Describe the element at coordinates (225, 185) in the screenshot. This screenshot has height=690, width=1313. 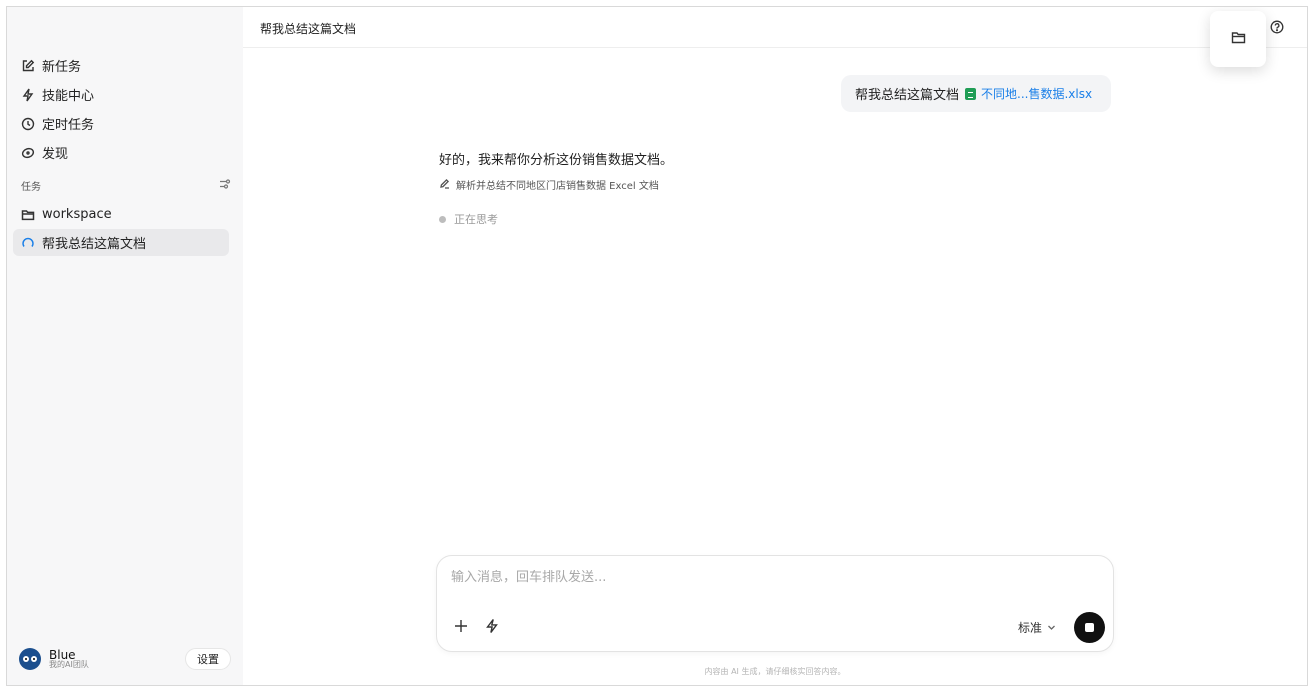
I see `filter-icon` at that location.